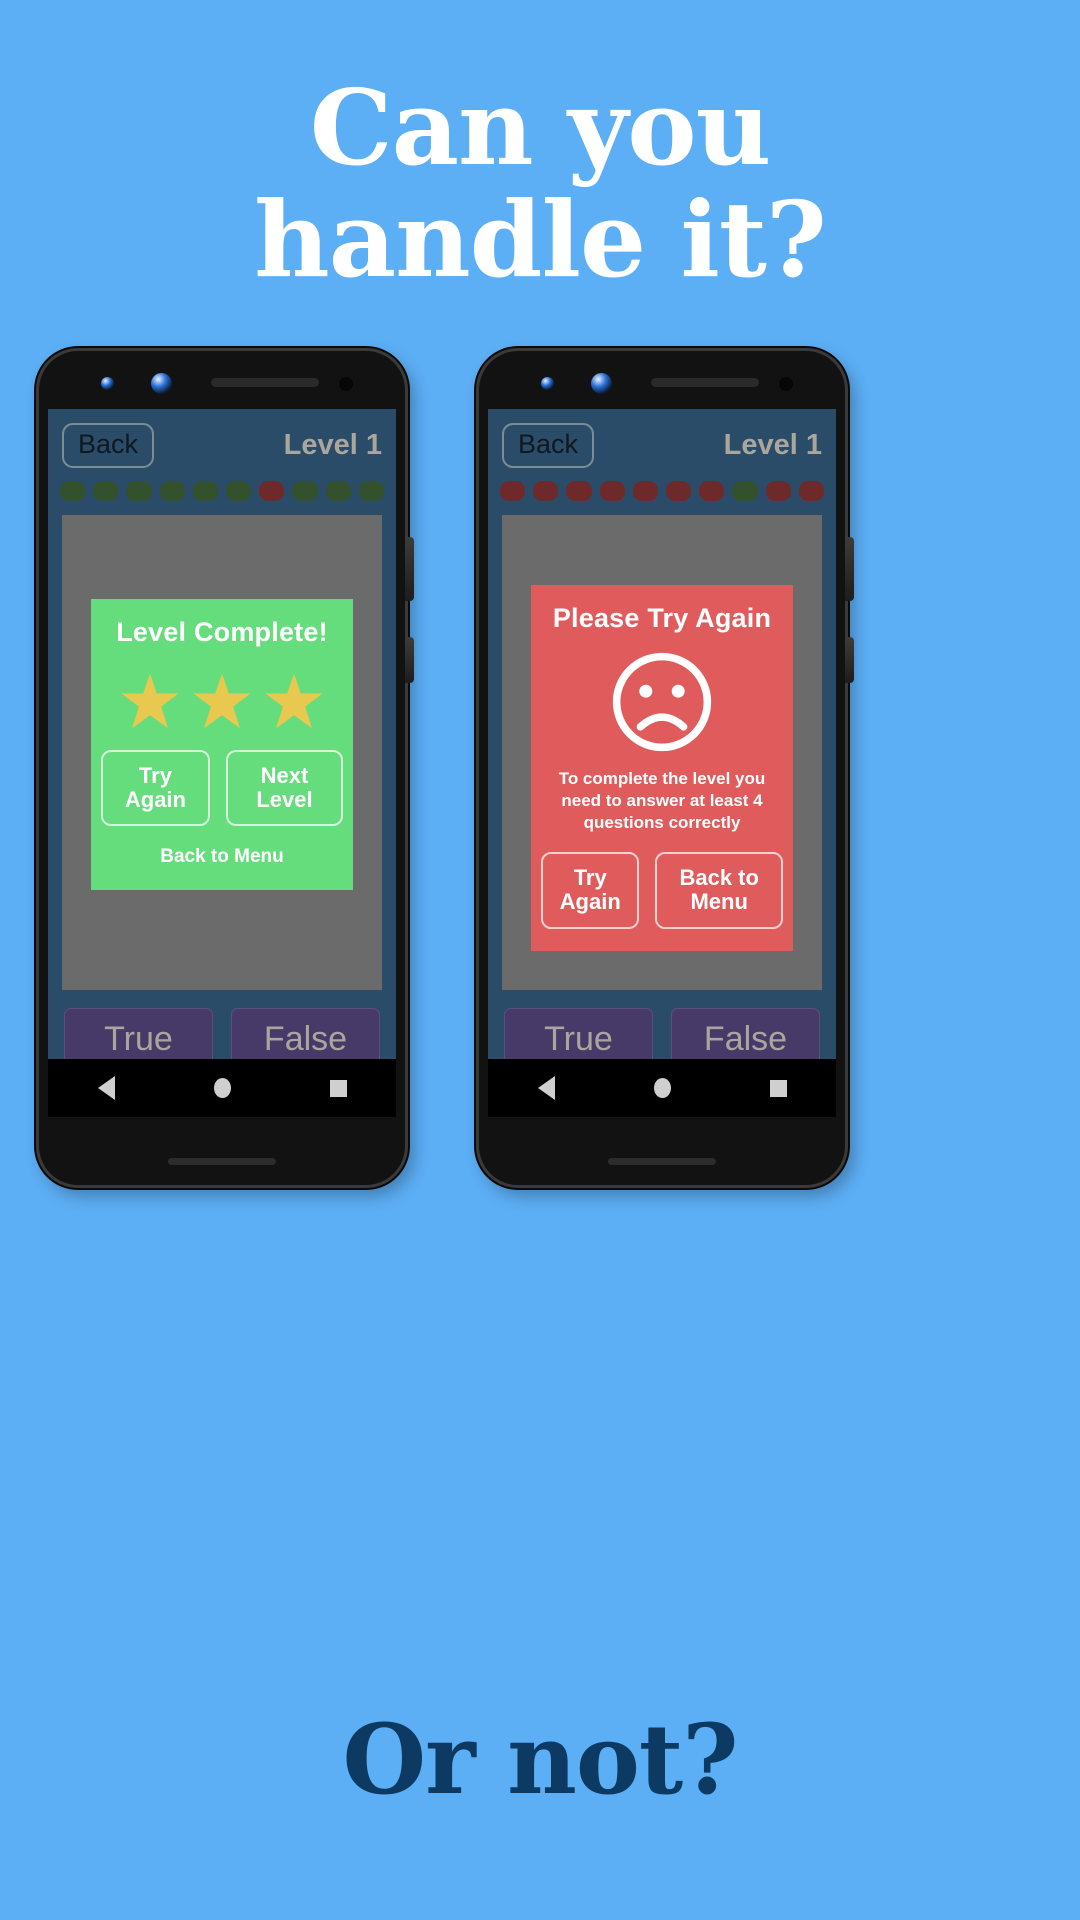 Image resolution: width=1080 pixels, height=1920 pixels. What do you see at coordinates (540, 1759) in the screenshot?
I see `footer-text: Or not?` at bounding box center [540, 1759].